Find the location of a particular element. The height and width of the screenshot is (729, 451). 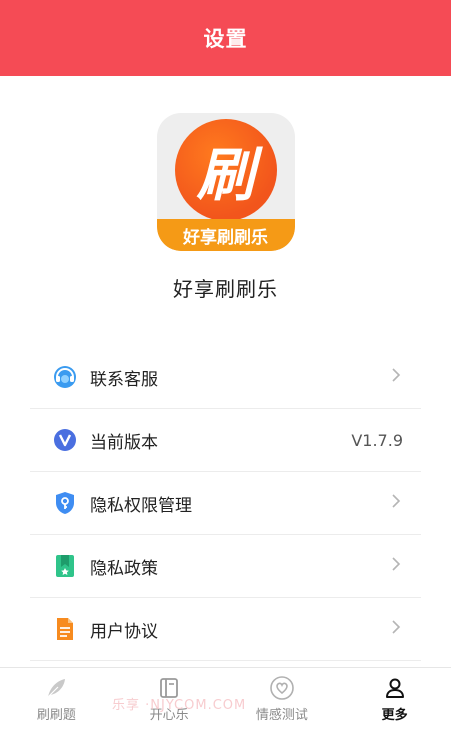

heart-icon is located at coordinates (282, 688).